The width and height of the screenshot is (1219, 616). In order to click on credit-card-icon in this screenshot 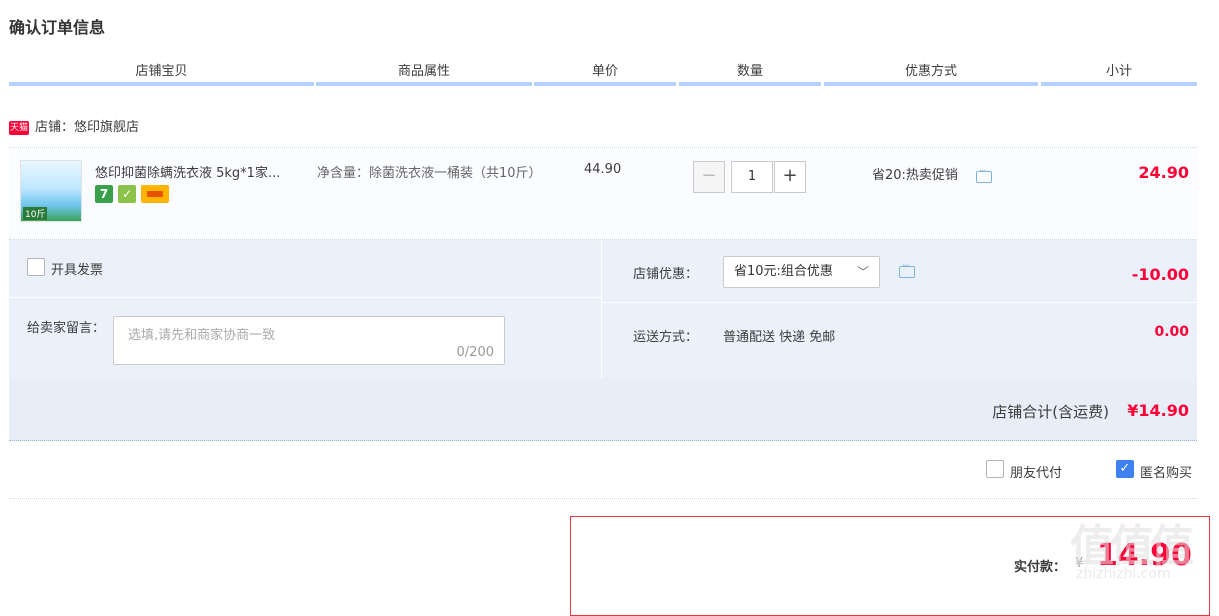, I will do `click(155, 194)`.